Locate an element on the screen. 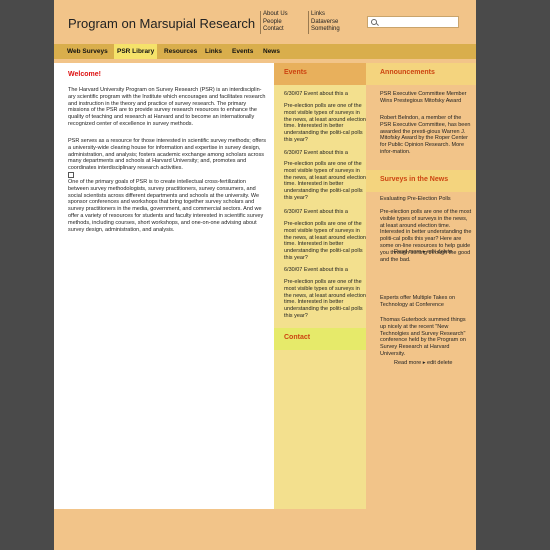 This screenshot has height=550, width=550. announcements-header: Announcements is located at coordinates (421, 74).